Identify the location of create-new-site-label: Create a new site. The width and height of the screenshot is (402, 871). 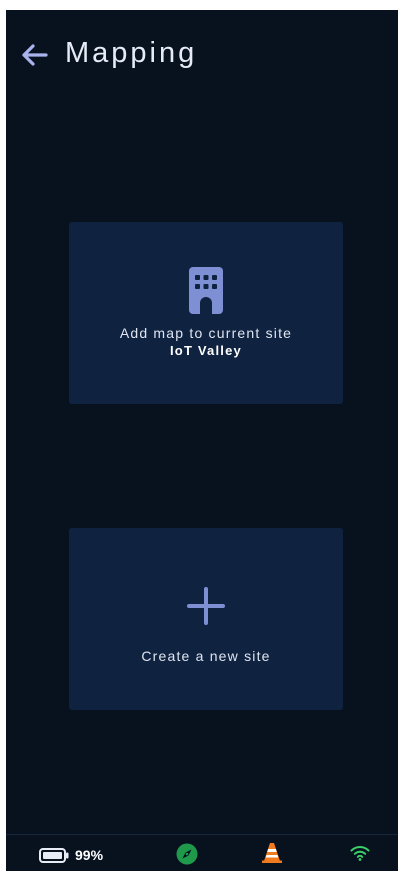
(206, 656).